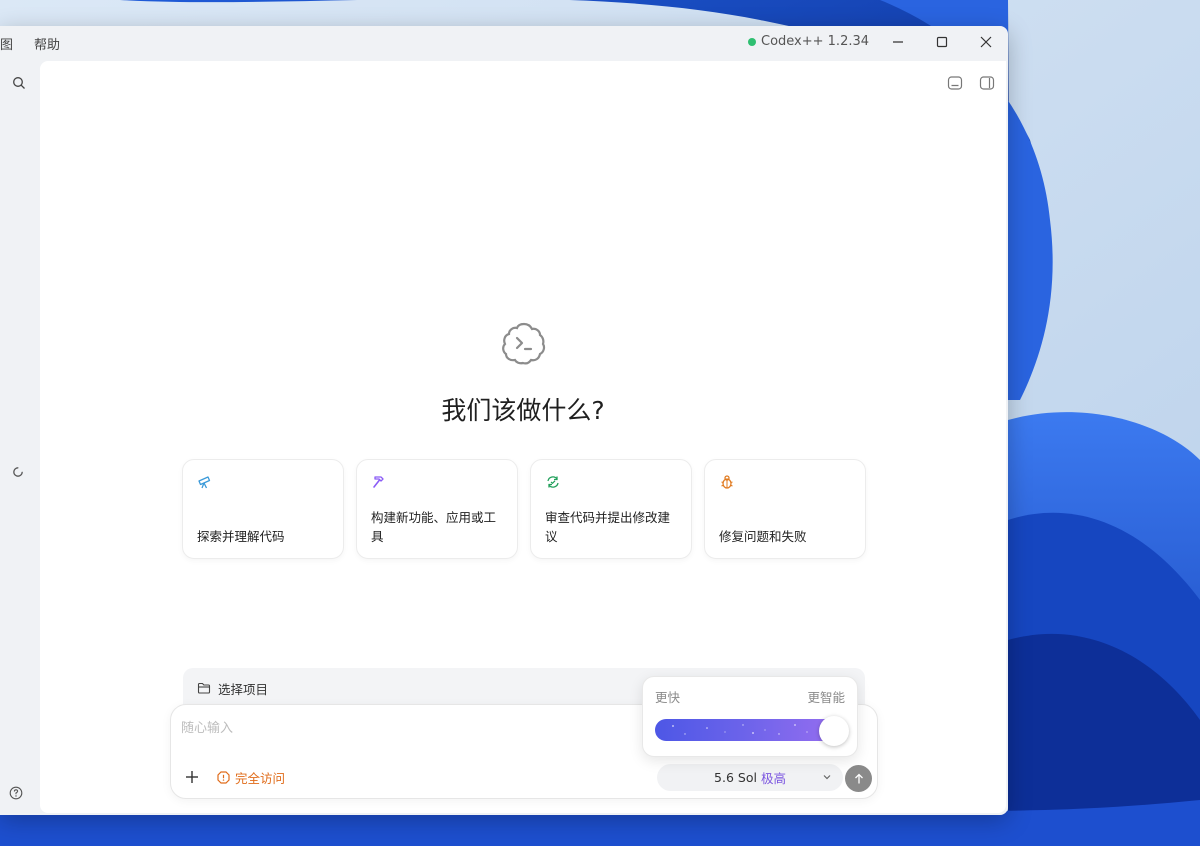  I want to click on telescope-icon, so click(204, 482).